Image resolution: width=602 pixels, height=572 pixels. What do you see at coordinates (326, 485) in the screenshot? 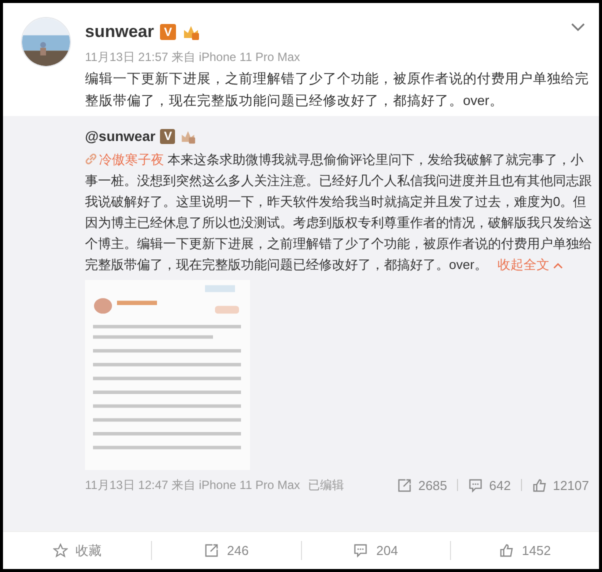
I see `edited-label: 已编辑` at bounding box center [326, 485].